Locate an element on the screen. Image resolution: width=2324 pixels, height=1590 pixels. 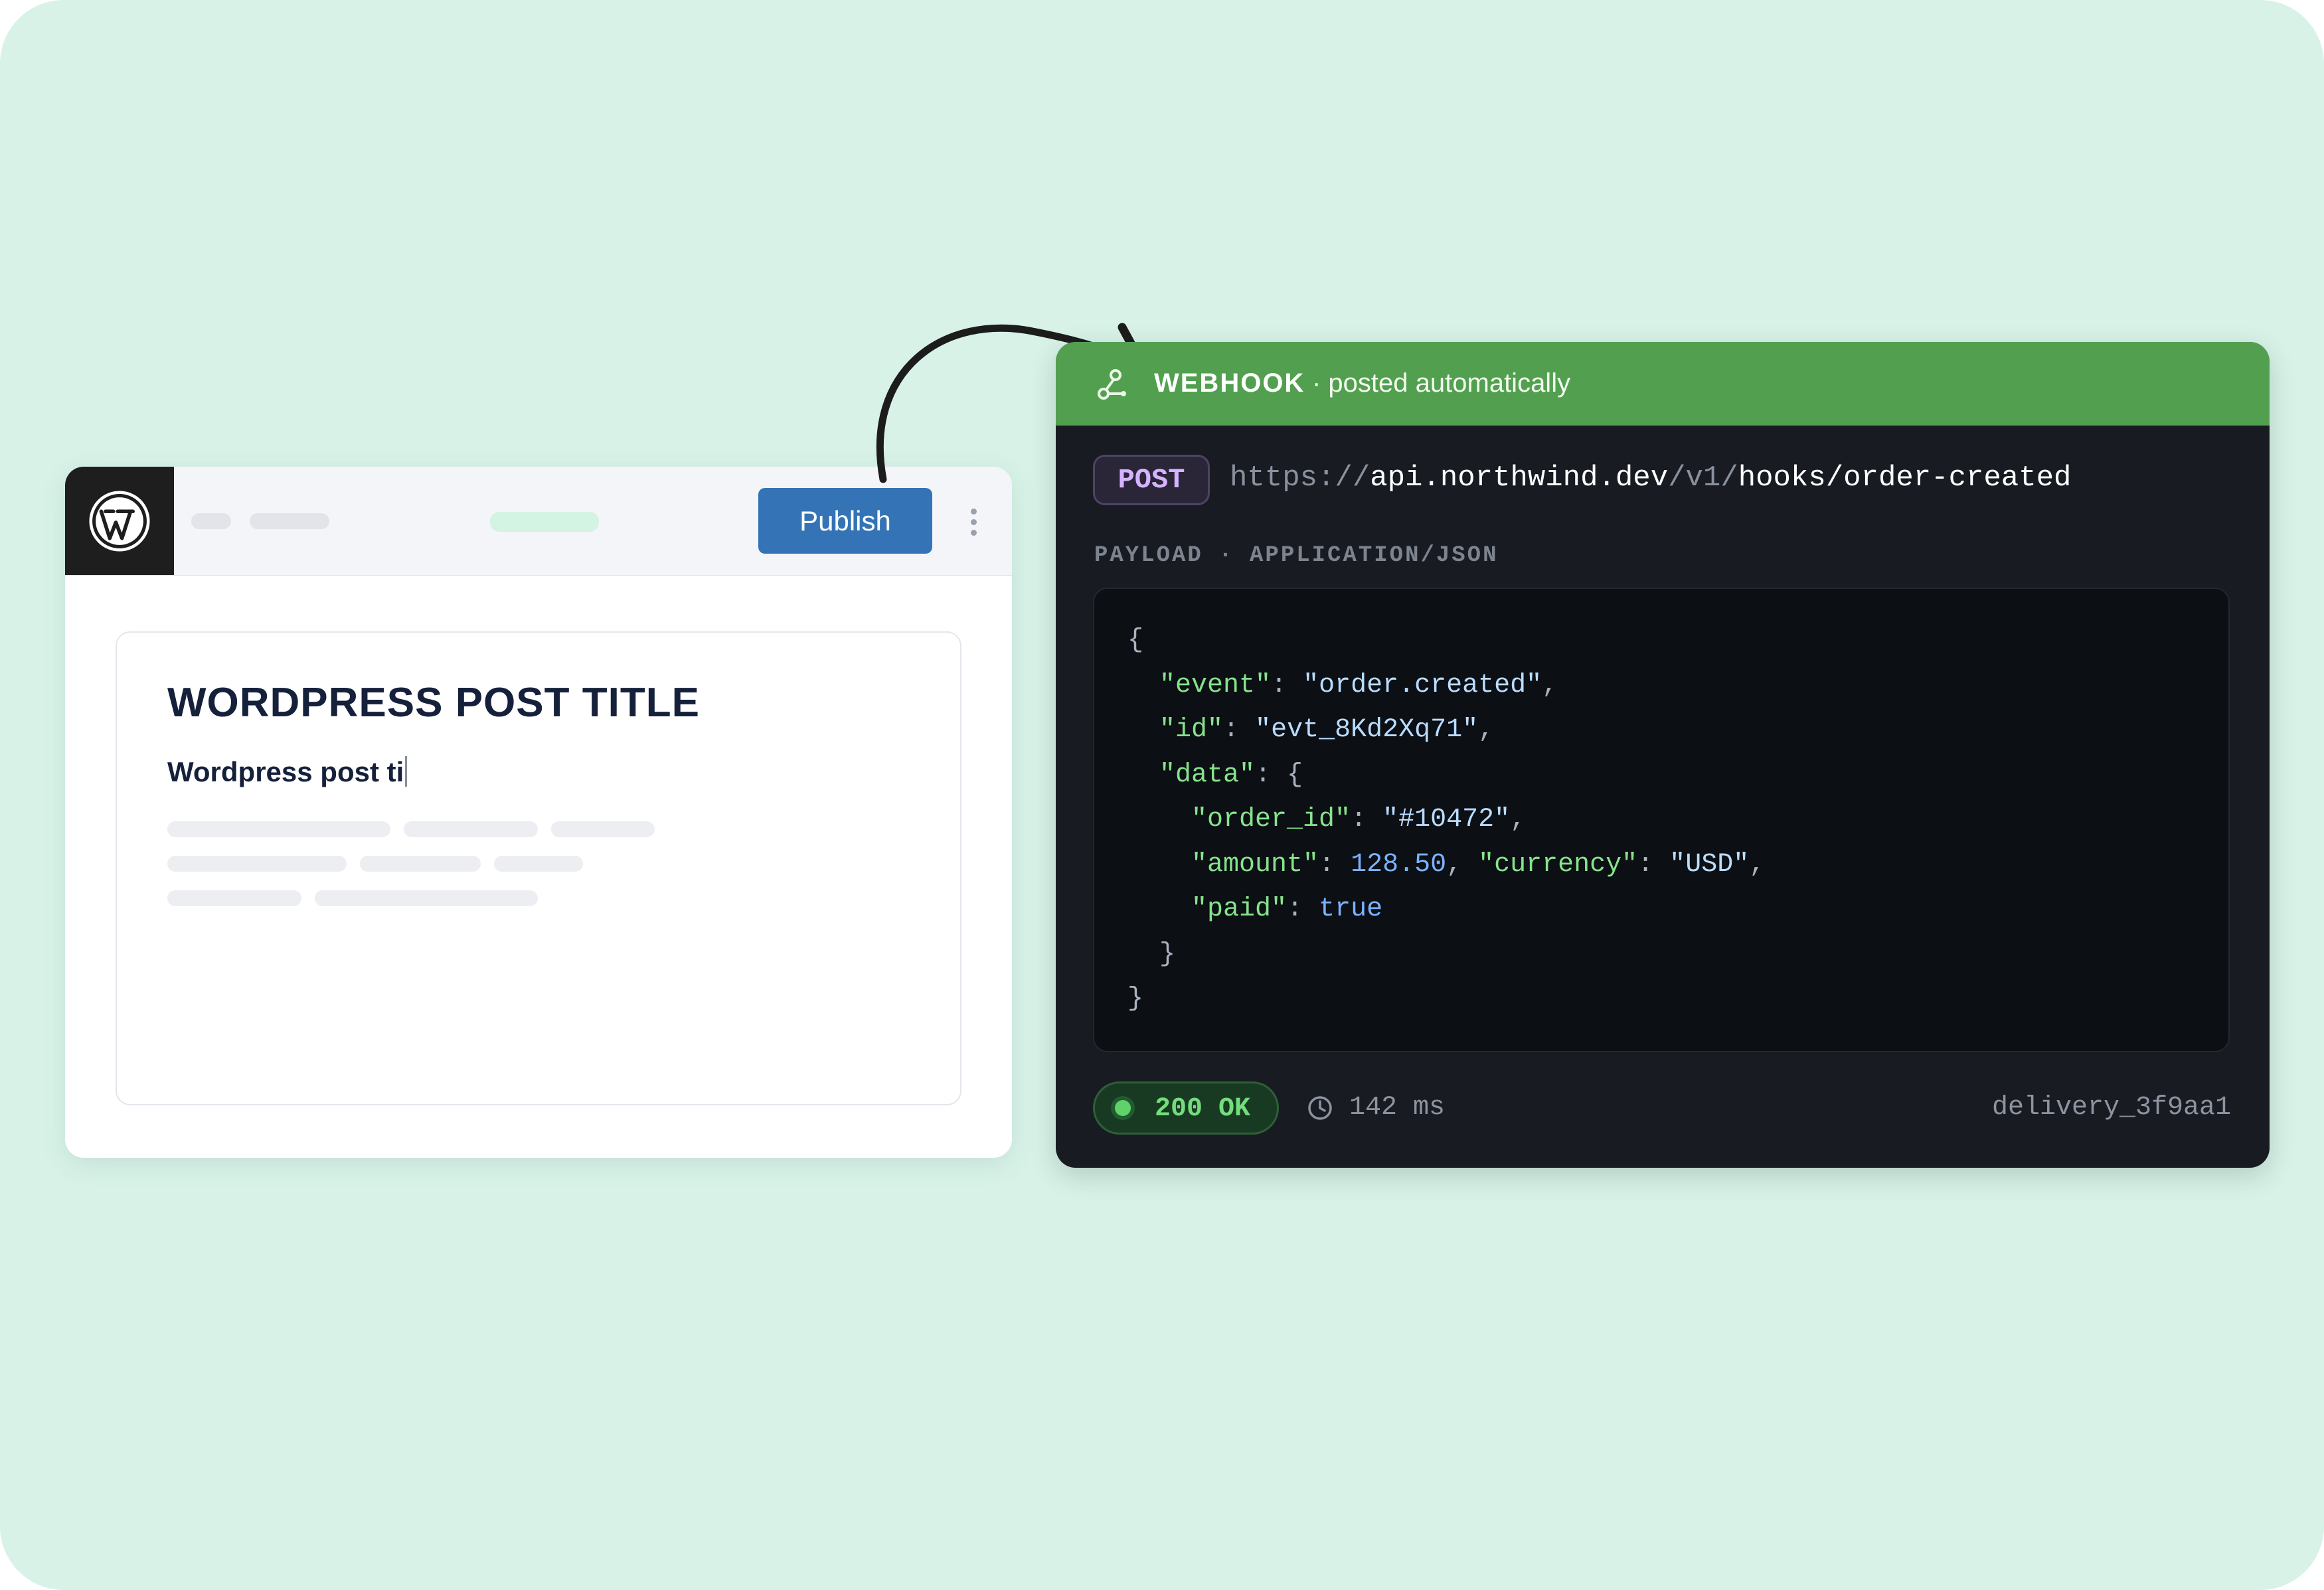
payload-currency-value: USD is located at coordinates (1709, 864).